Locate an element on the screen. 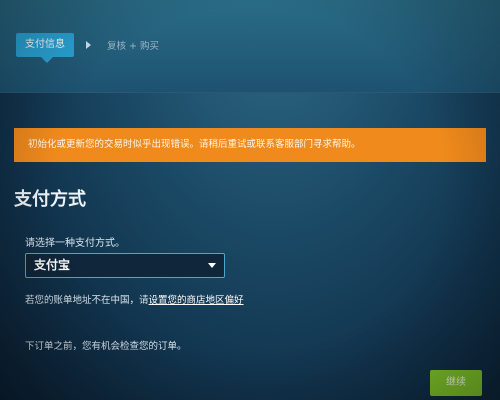  region-note: 若您的账单地址不在中国，请设置您的商店地区偏好 is located at coordinates (134, 299).